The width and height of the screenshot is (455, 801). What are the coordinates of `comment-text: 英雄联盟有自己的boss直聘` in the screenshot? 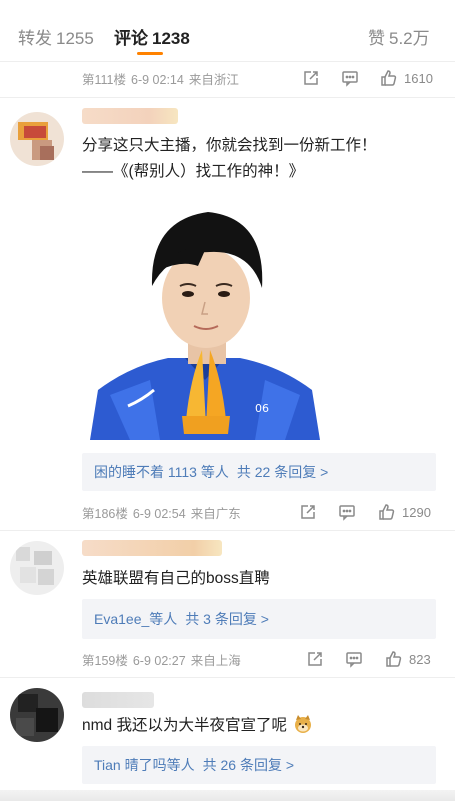 It's located at (176, 578).